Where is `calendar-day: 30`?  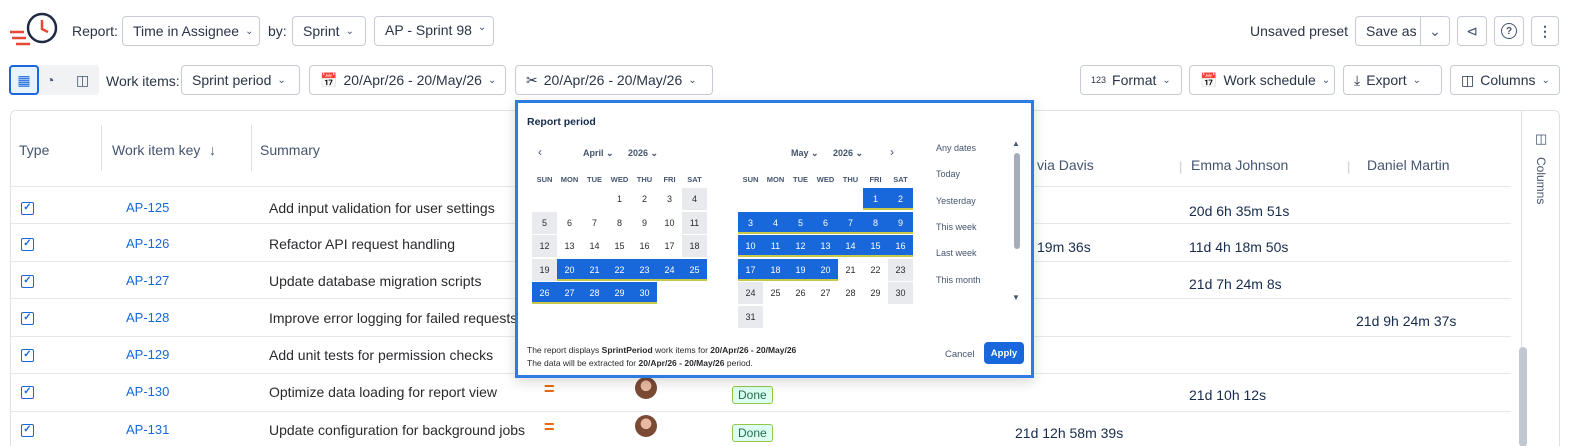
calendar-day: 30 is located at coordinates (900, 293).